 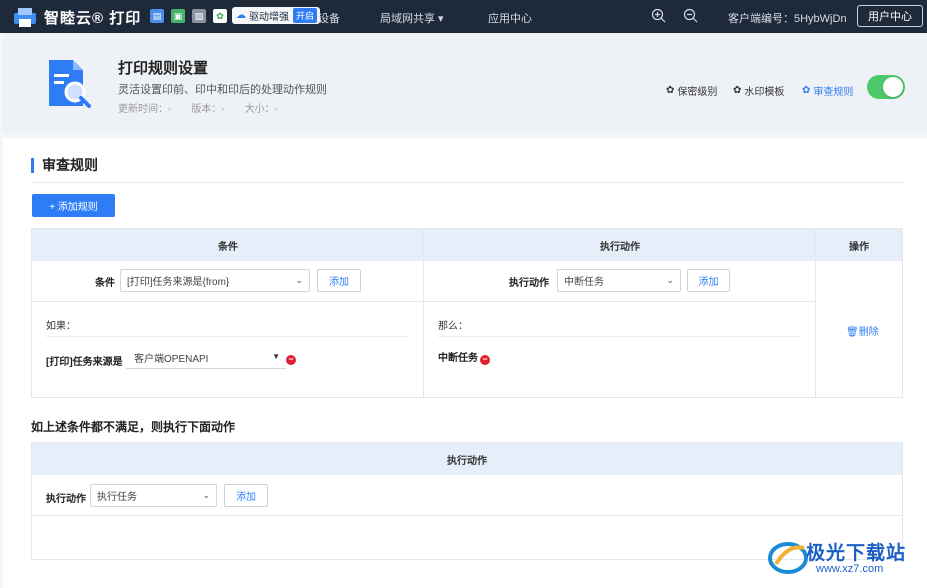 I want to click on zoom-in-icon, so click(x=658, y=15).